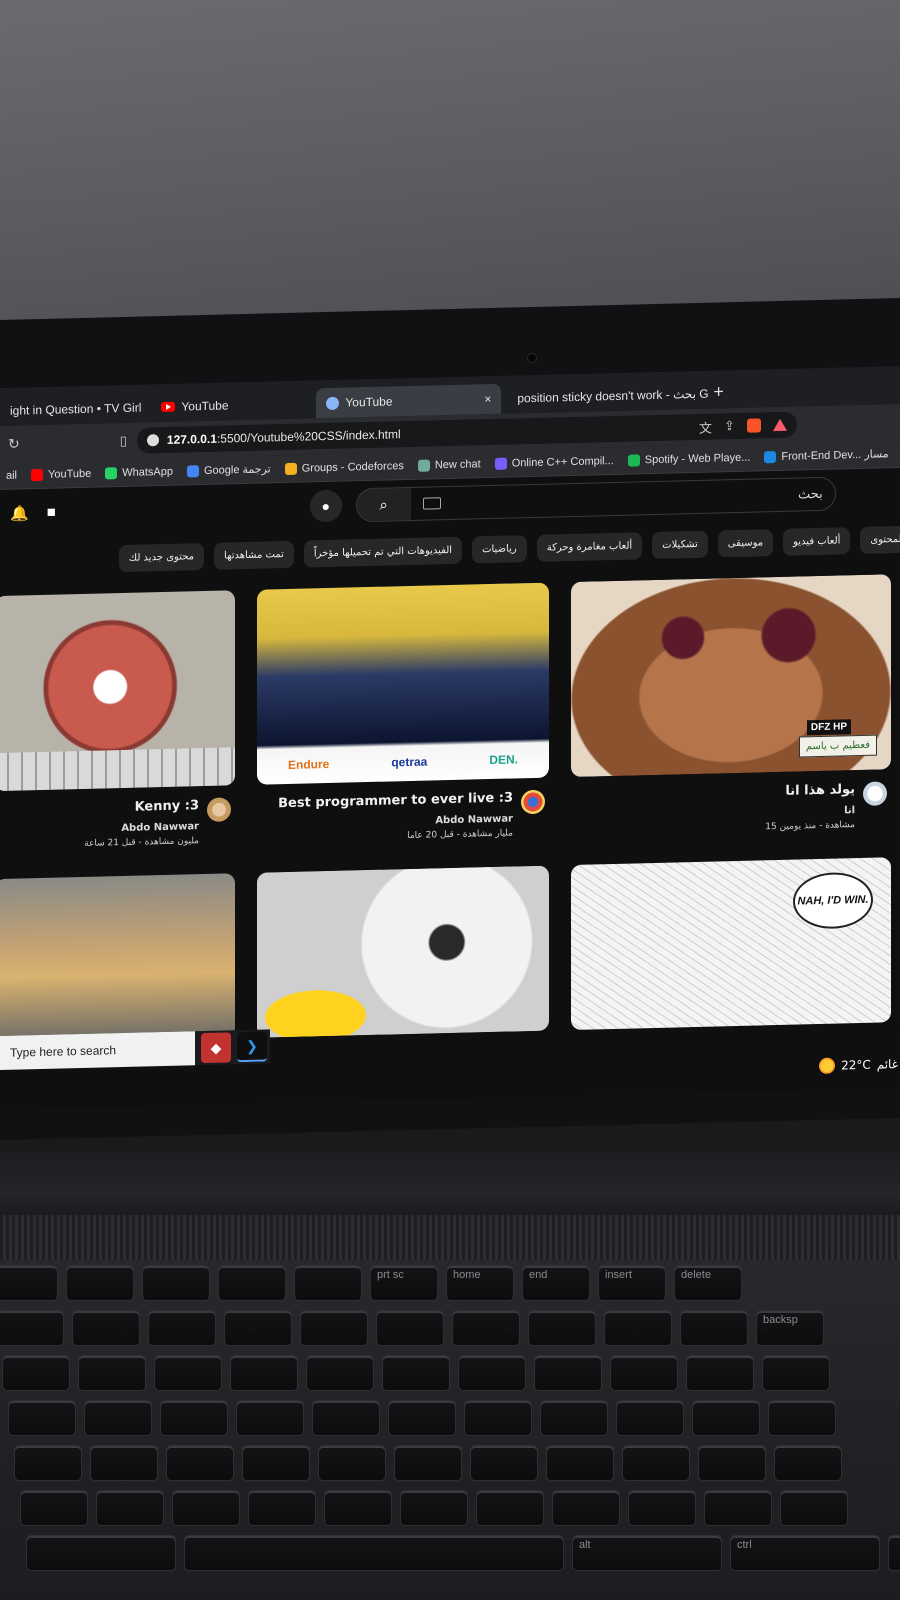 This screenshot has height=1600, width=900. I want to click on close-tab-icon: ×, so click(487, 399).